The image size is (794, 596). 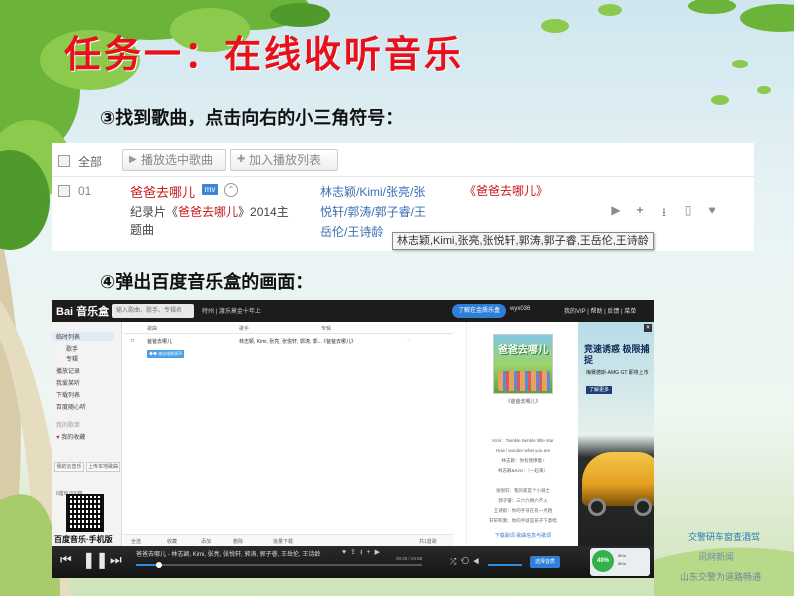 I want to click on song-row-number: 01, so click(x=85, y=191).